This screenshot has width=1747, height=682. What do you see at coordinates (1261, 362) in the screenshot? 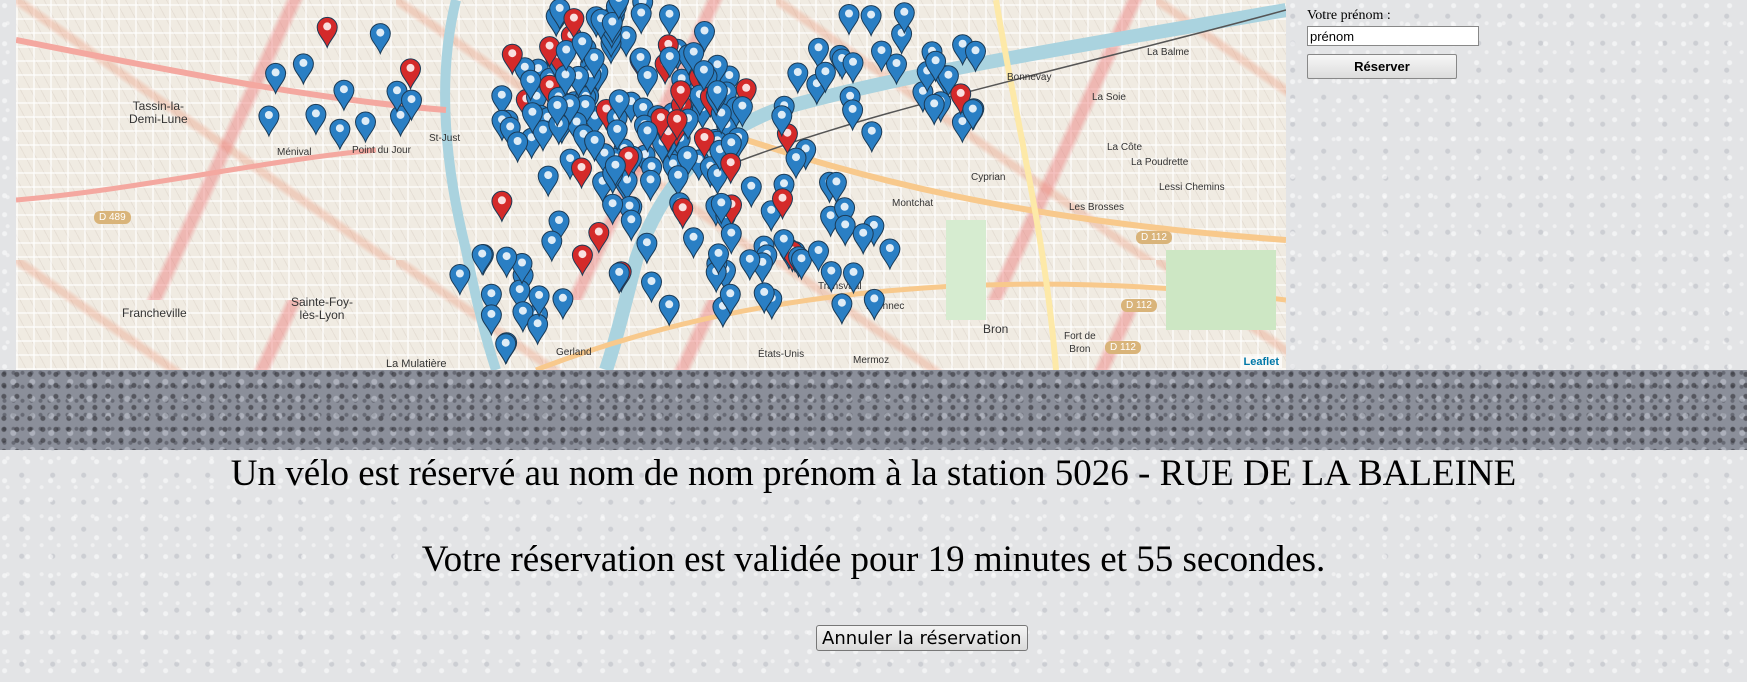
I see `leaflet-attribution-link: Leaflet` at bounding box center [1261, 362].